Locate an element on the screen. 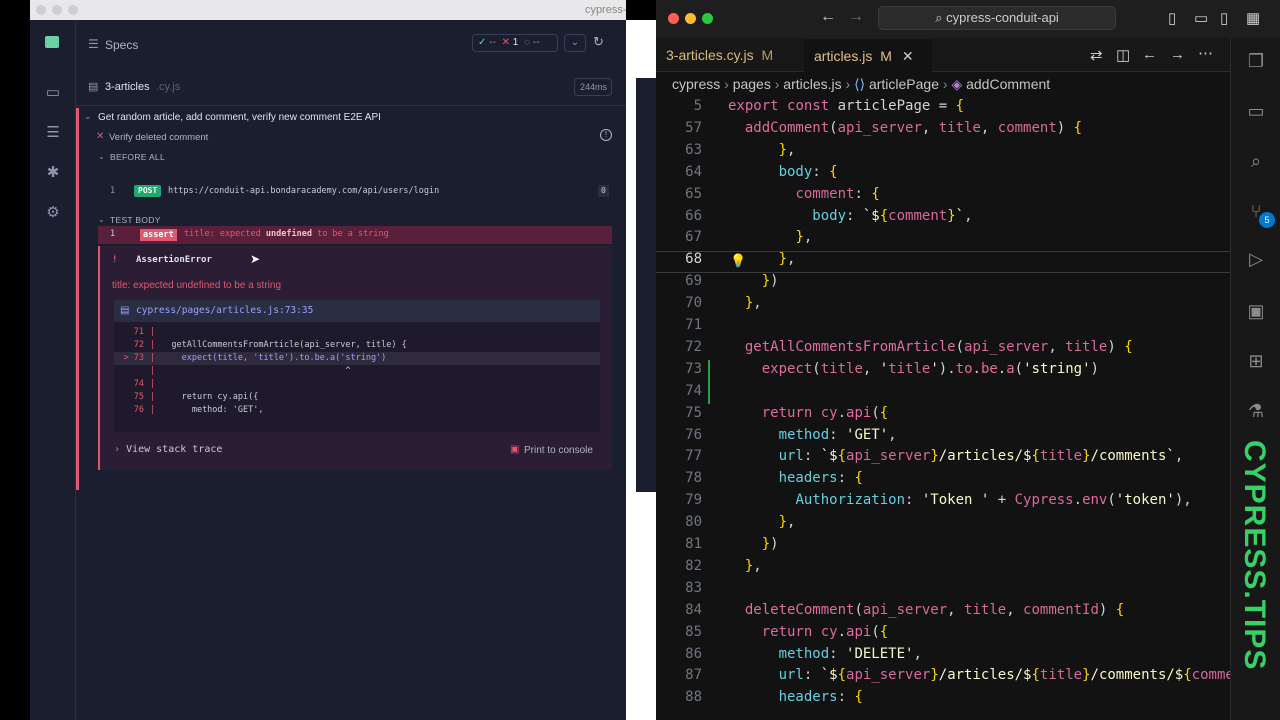  line-number: 81 is located at coordinates (693, 544).